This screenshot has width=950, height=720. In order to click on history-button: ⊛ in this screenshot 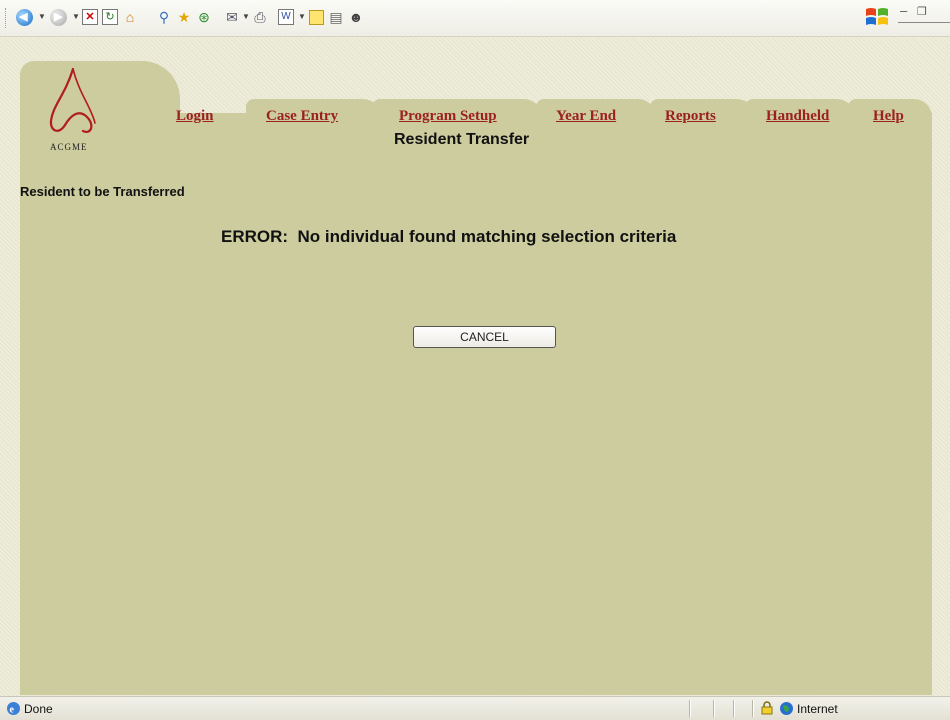, I will do `click(204, 17)`.